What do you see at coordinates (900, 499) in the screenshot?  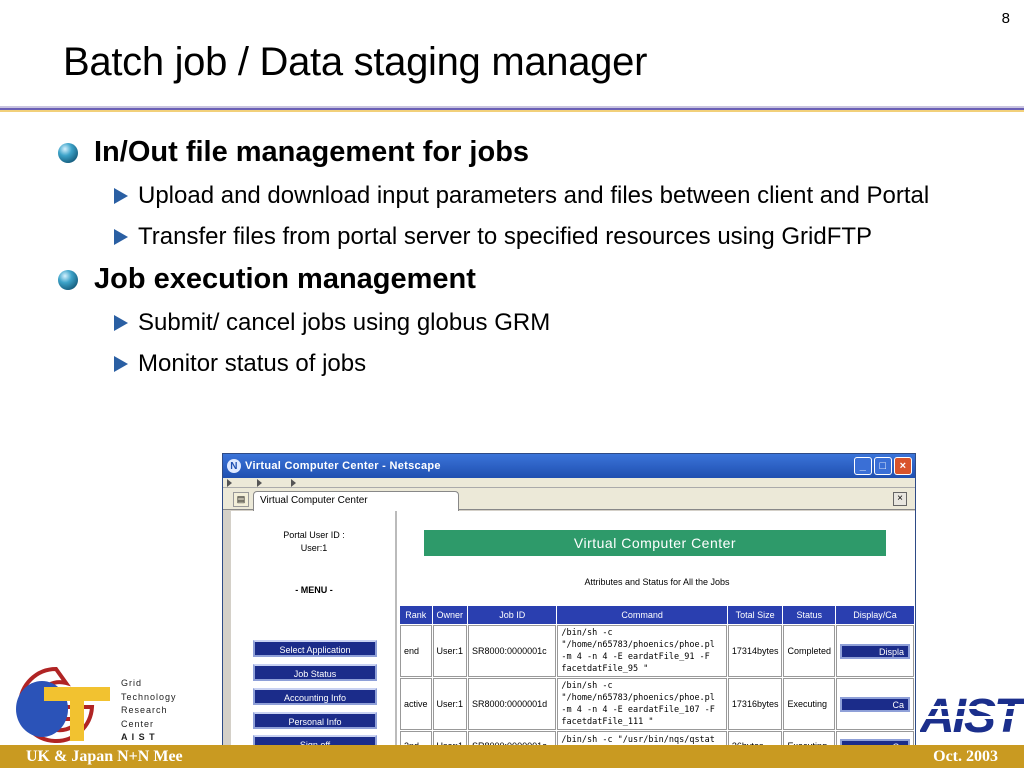 I see `close-tab-icon: ×` at bounding box center [900, 499].